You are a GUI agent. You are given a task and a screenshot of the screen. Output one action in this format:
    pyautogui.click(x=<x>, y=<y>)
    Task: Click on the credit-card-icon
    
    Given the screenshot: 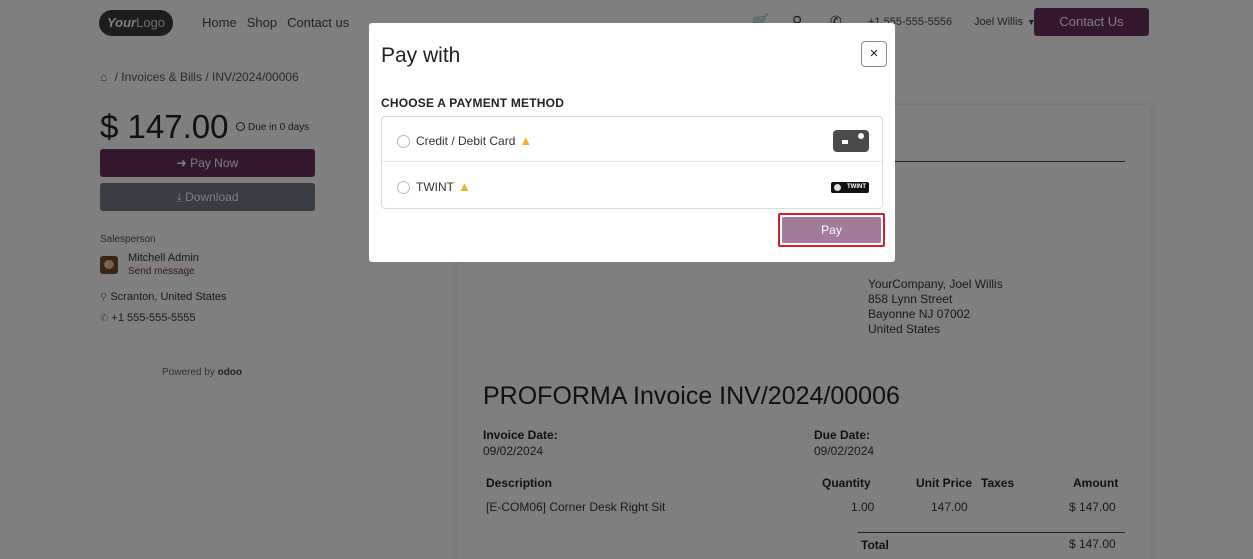 What is the action you would take?
    pyautogui.click(x=851, y=141)
    